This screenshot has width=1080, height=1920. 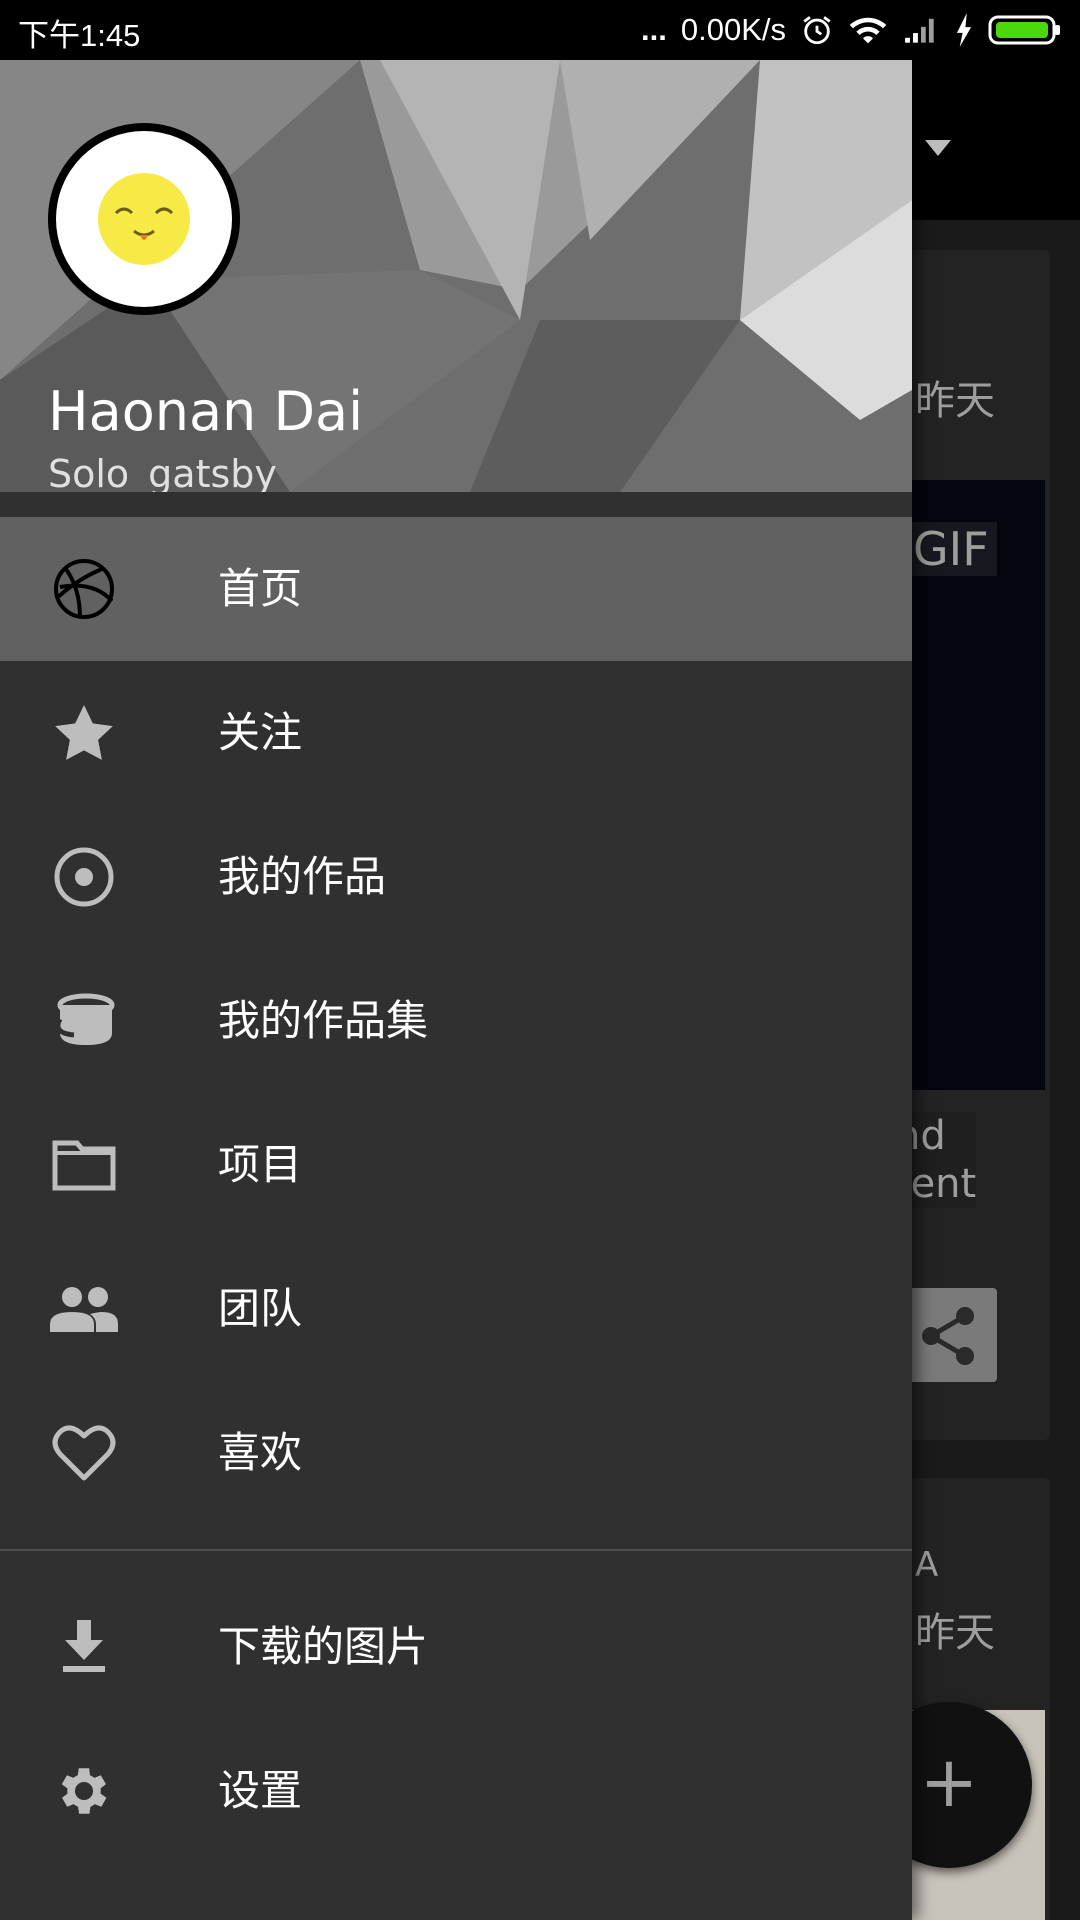 I want to click on folder-icon, so click(x=84, y=1165).